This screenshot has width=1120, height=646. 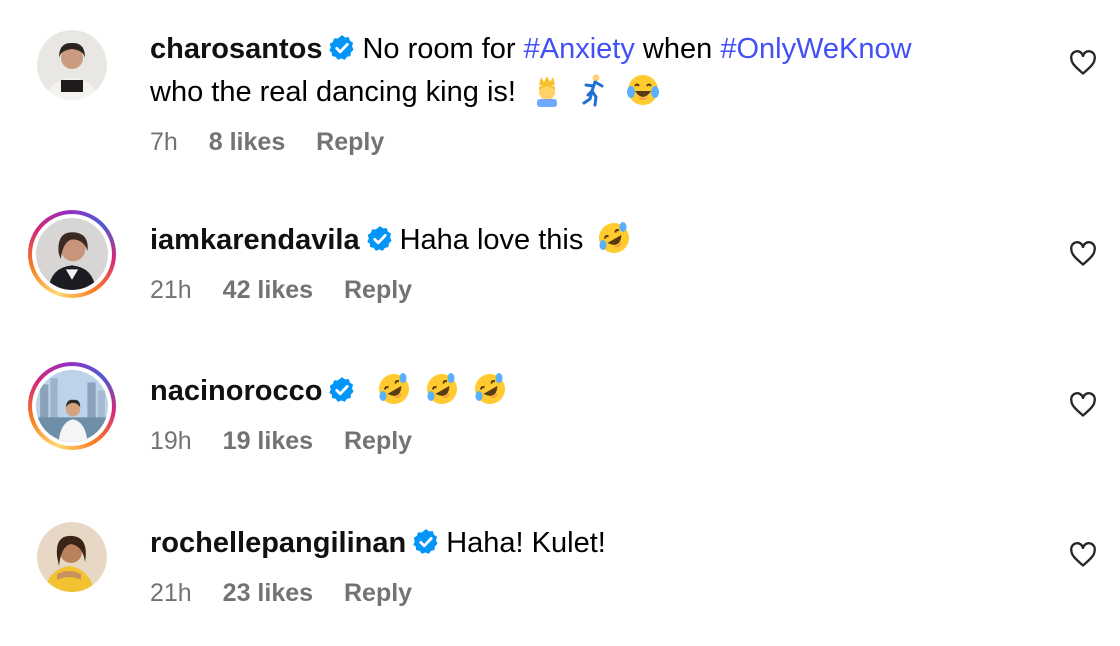 I want to click on likes-count: 19 likes, so click(x=268, y=441).